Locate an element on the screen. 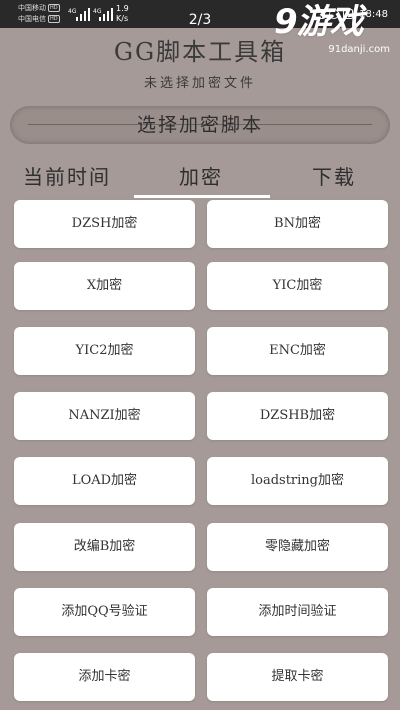  card-label: loadstring加密 is located at coordinates (297, 480).